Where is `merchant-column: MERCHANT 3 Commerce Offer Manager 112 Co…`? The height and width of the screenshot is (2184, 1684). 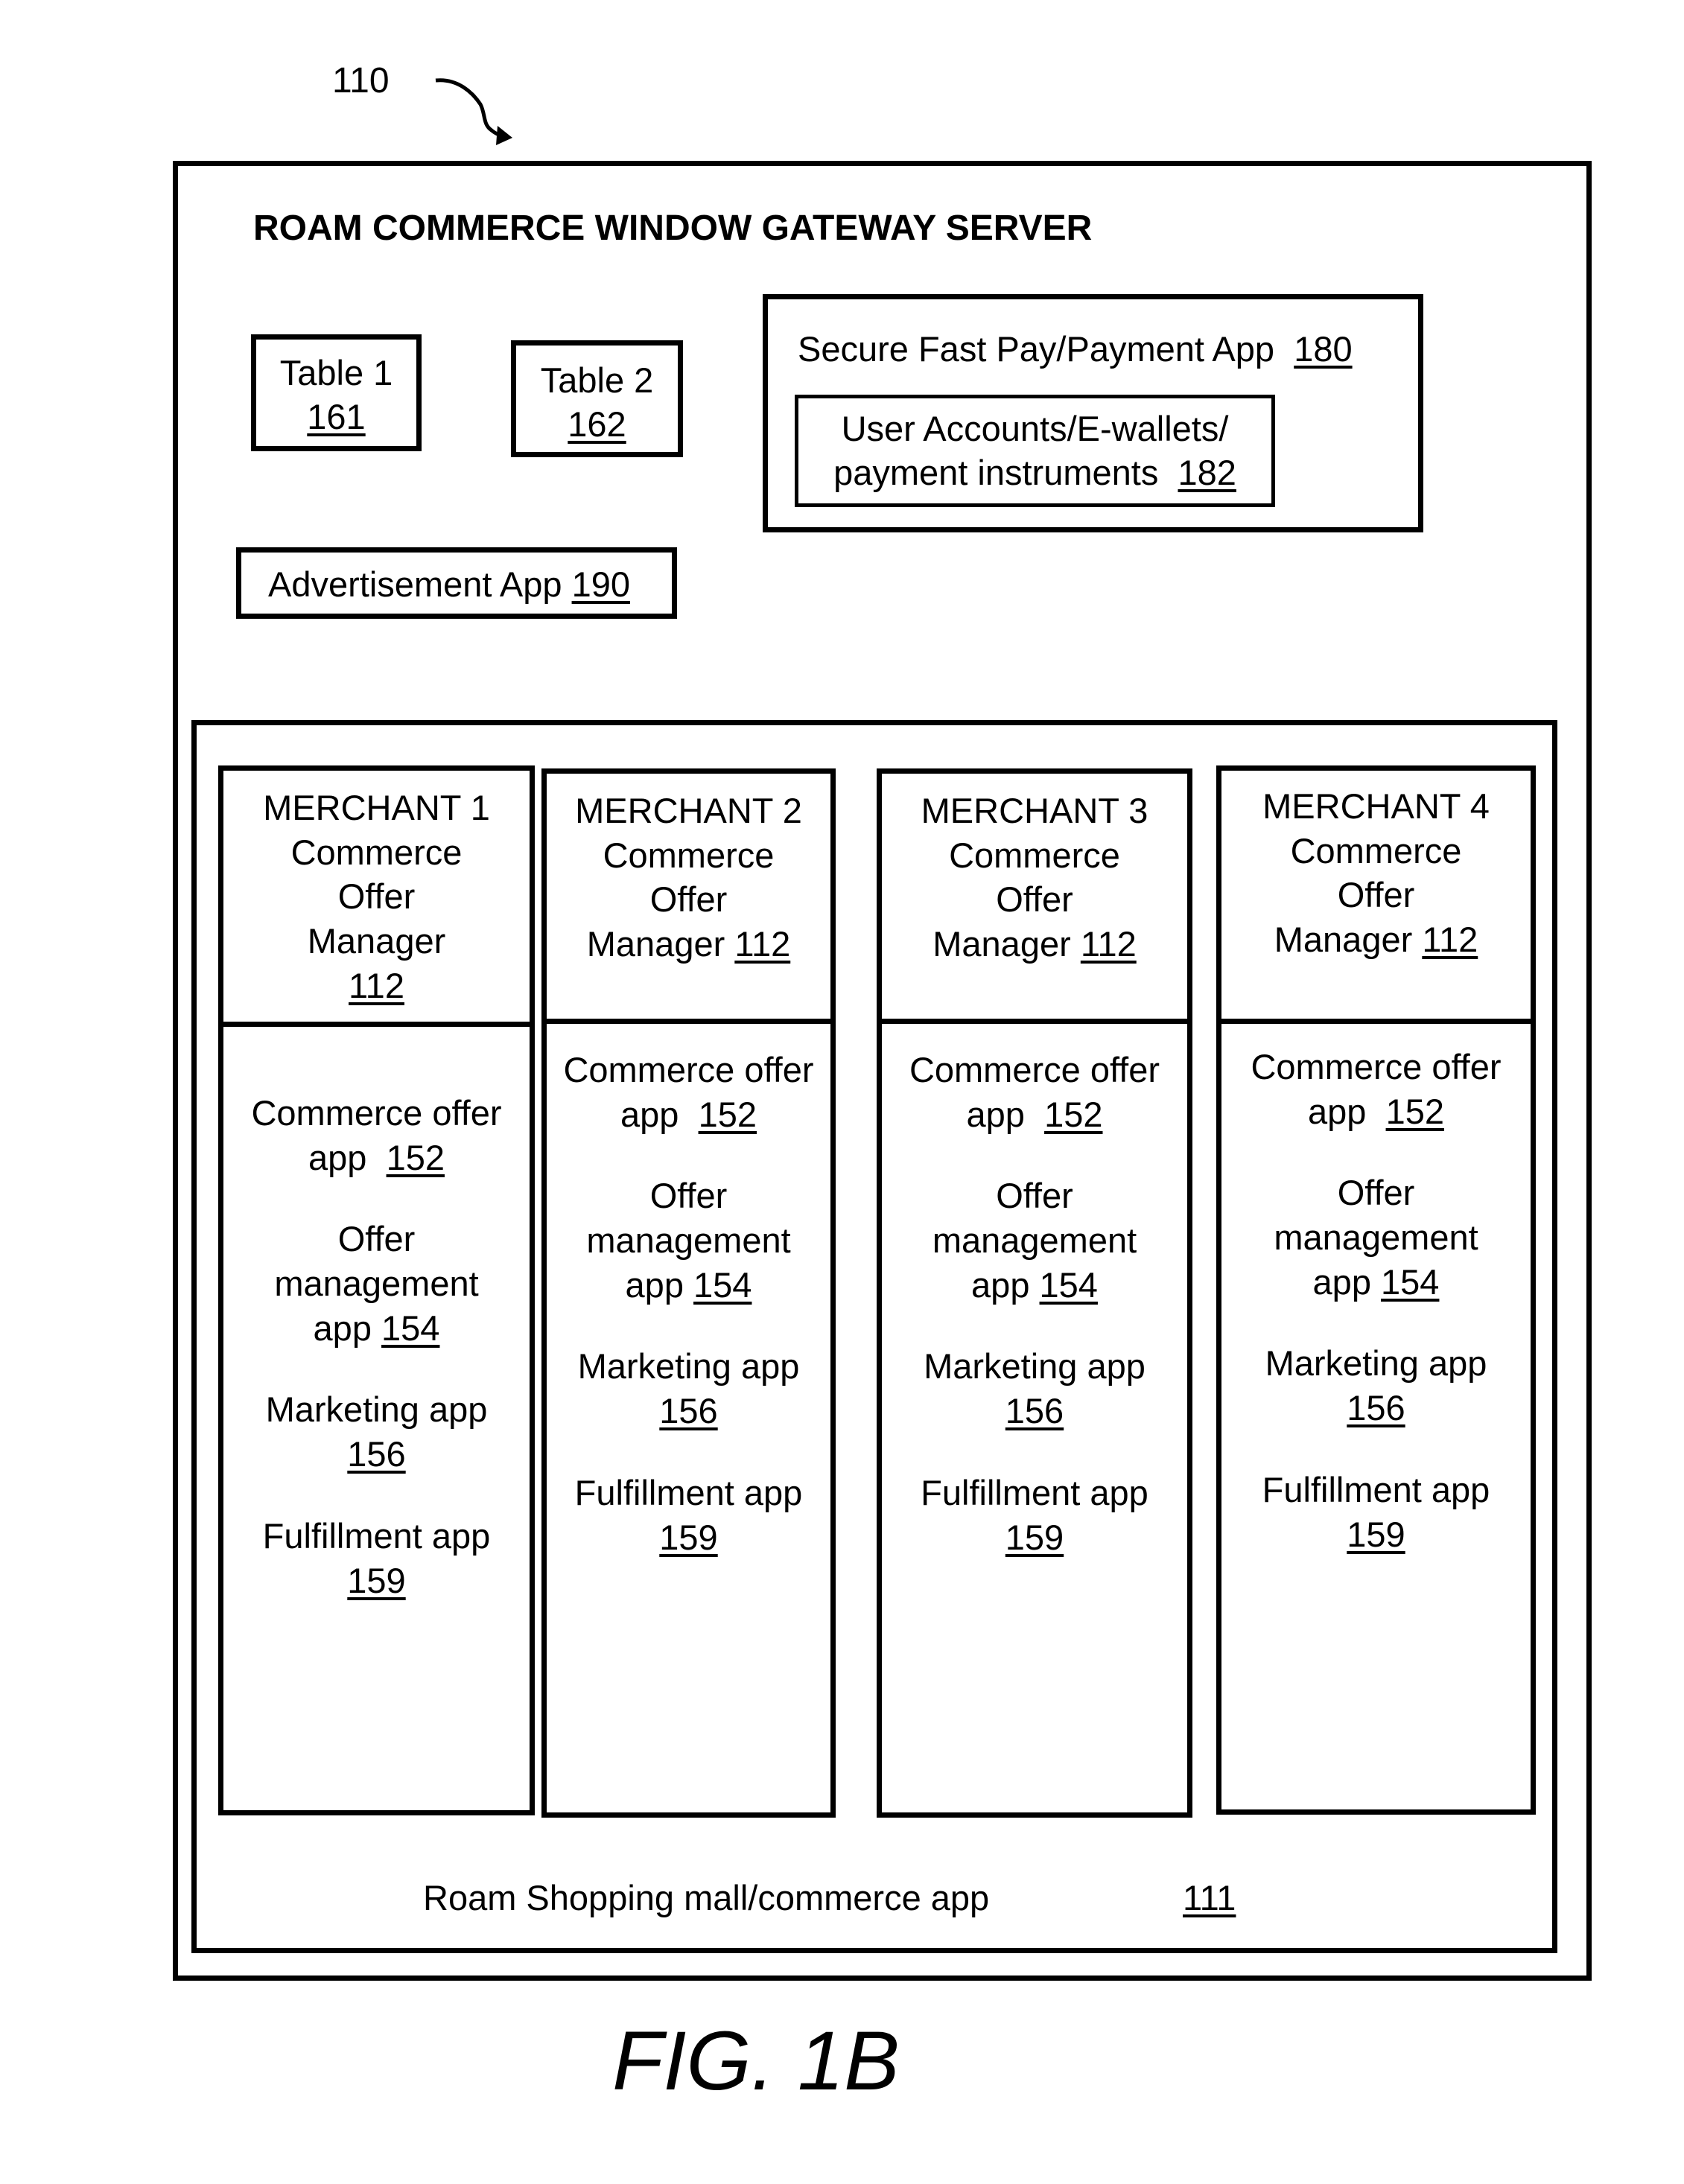
merchant-column: MERCHANT 3 Commerce Offer Manager 112 Co… is located at coordinates (1034, 1293).